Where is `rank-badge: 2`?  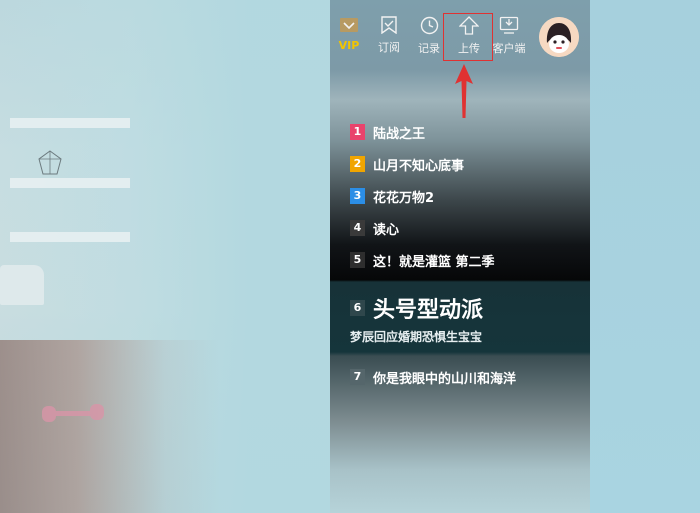
rank-badge: 2 is located at coordinates (357, 164).